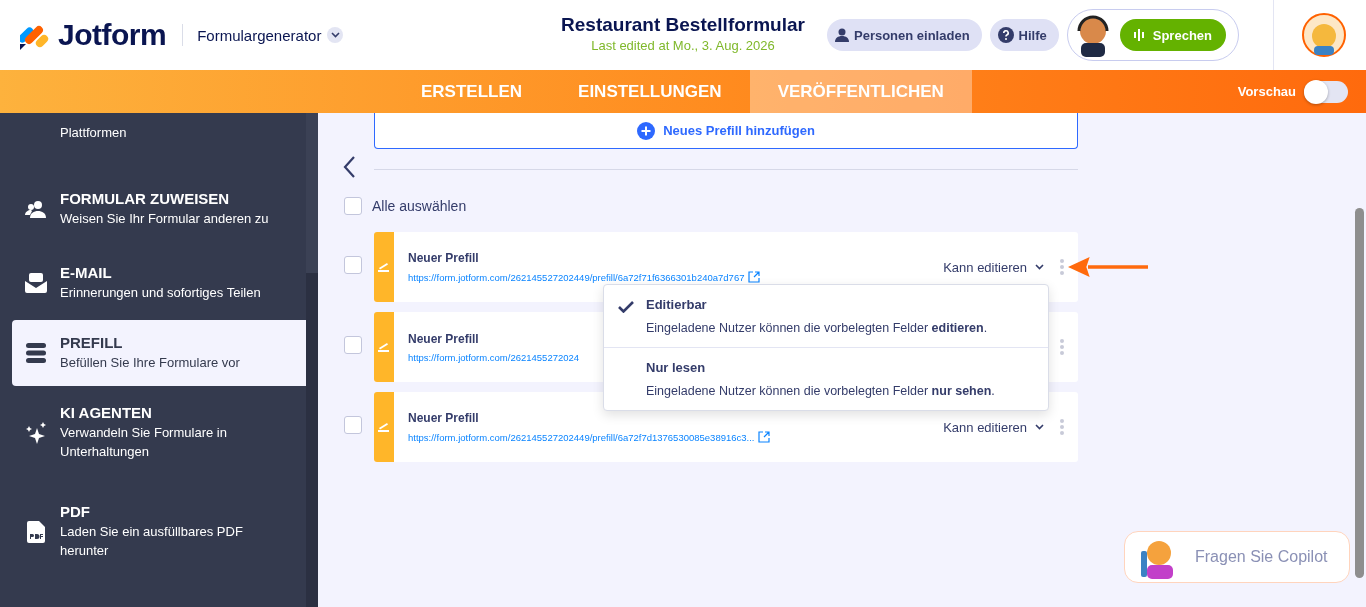 The image size is (1366, 607). I want to click on product-dropdown: Formulargenerator, so click(270, 35).